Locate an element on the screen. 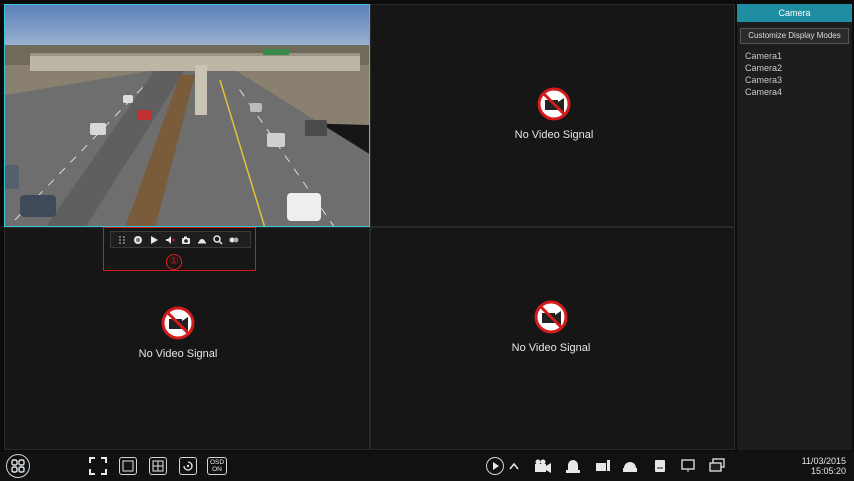 This screenshot has height=481, width=854. osd-toggle-button: OSD ON is located at coordinates (217, 466).